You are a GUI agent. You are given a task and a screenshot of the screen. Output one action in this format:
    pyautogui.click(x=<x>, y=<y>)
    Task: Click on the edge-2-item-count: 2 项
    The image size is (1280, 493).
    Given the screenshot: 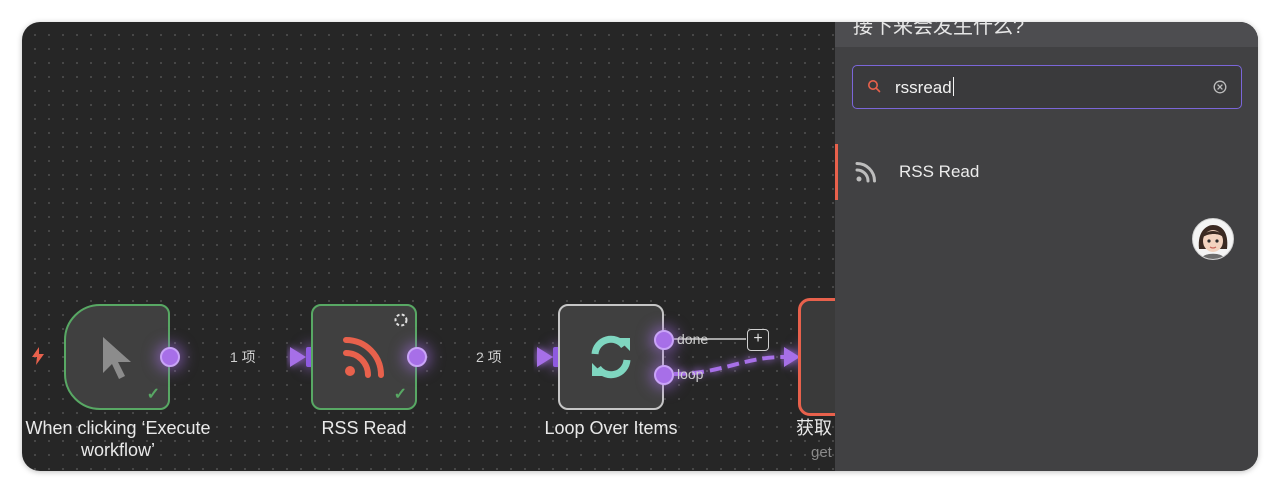 What is the action you would take?
    pyautogui.click(x=489, y=357)
    